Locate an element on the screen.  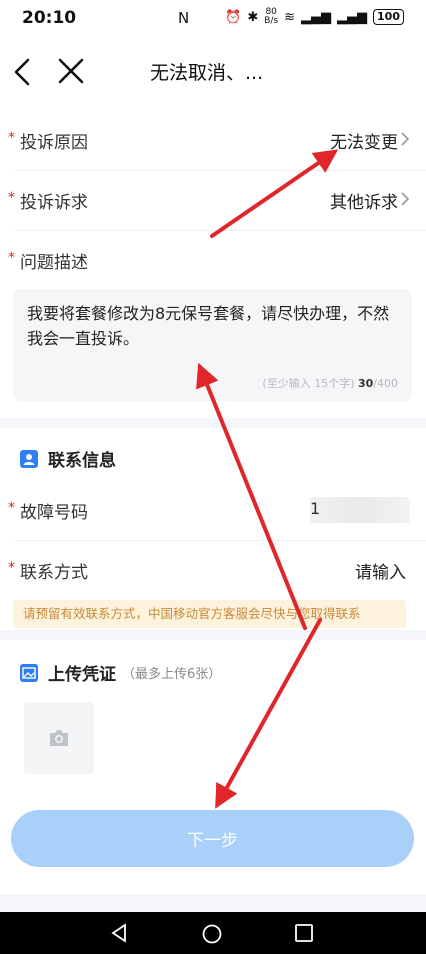
signal-icon-2: ▂▄▆ is located at coordinates (352, 17).